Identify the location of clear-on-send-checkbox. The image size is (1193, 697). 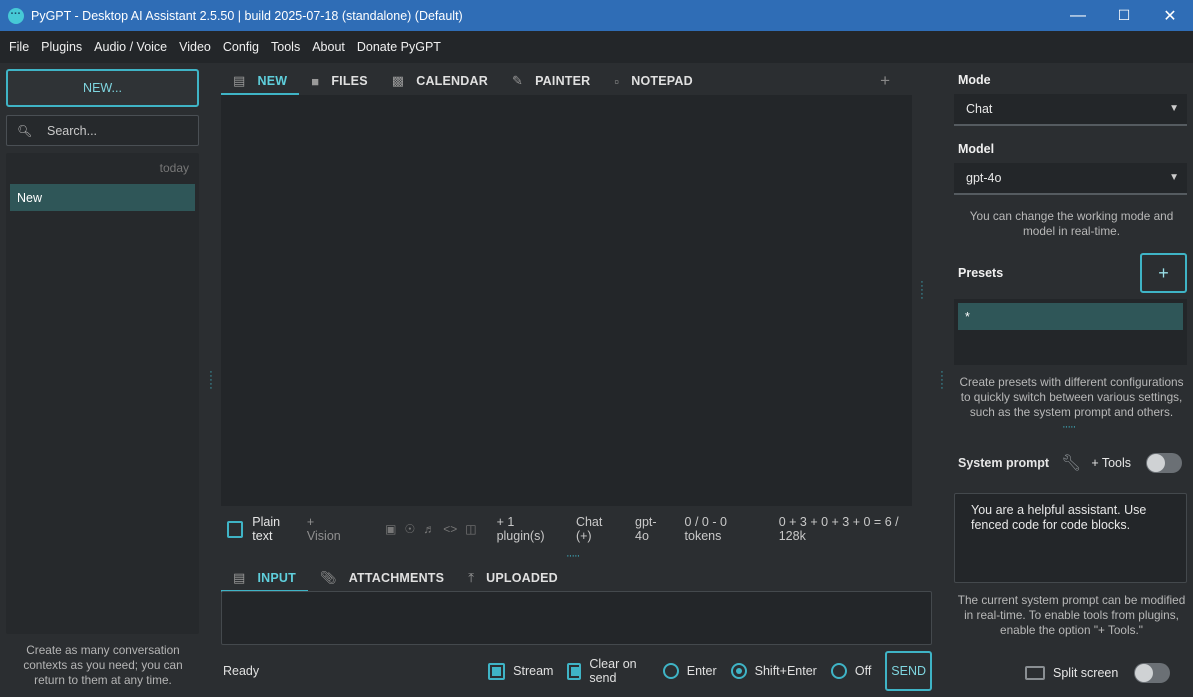
(574, 671).